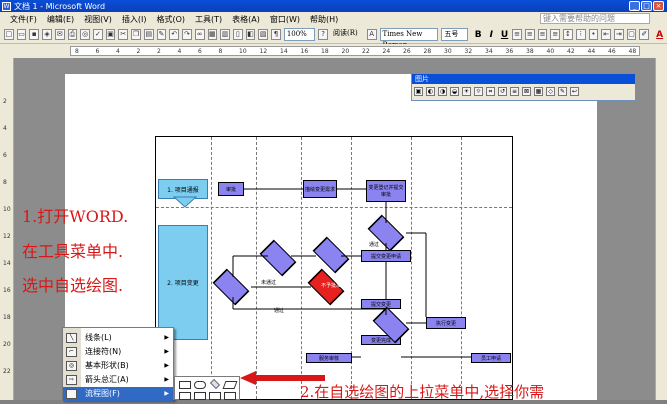 This screenshot has width=667, height=404. I want to click on menu-insert: 插入(I), so click(134, 19).